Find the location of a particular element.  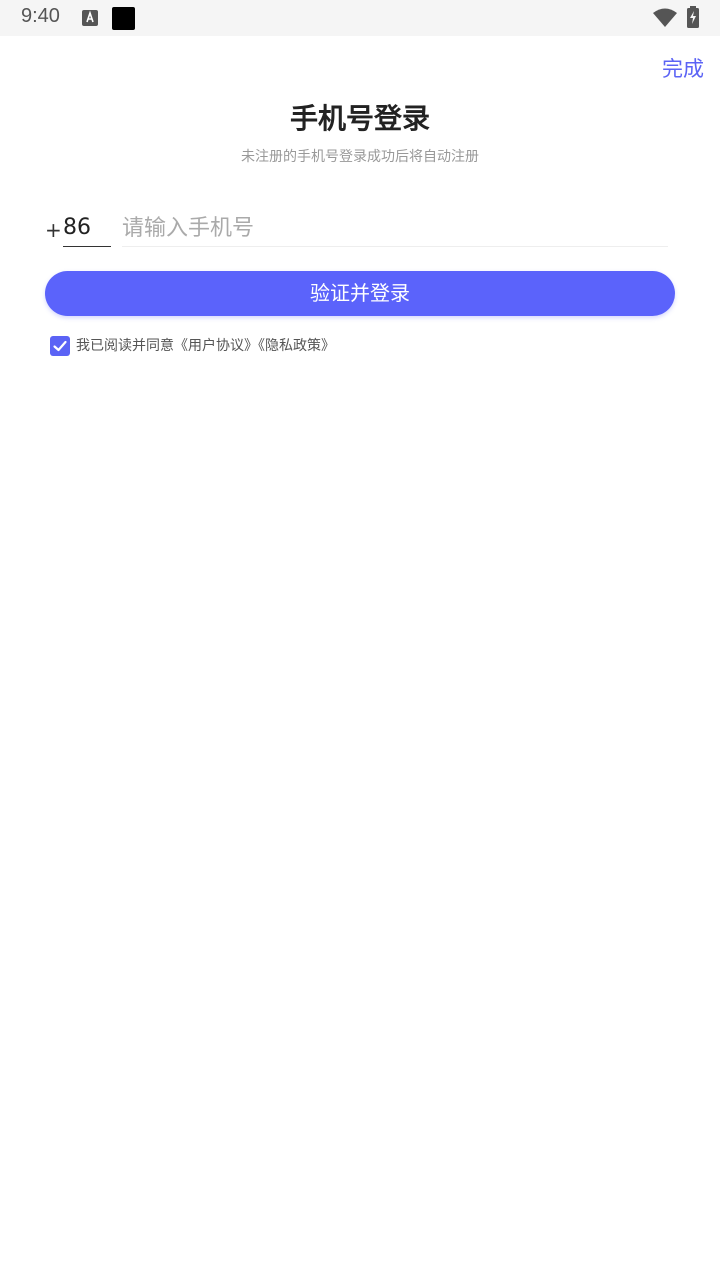

done-button: 完成 is located at coordinates (683, 68).